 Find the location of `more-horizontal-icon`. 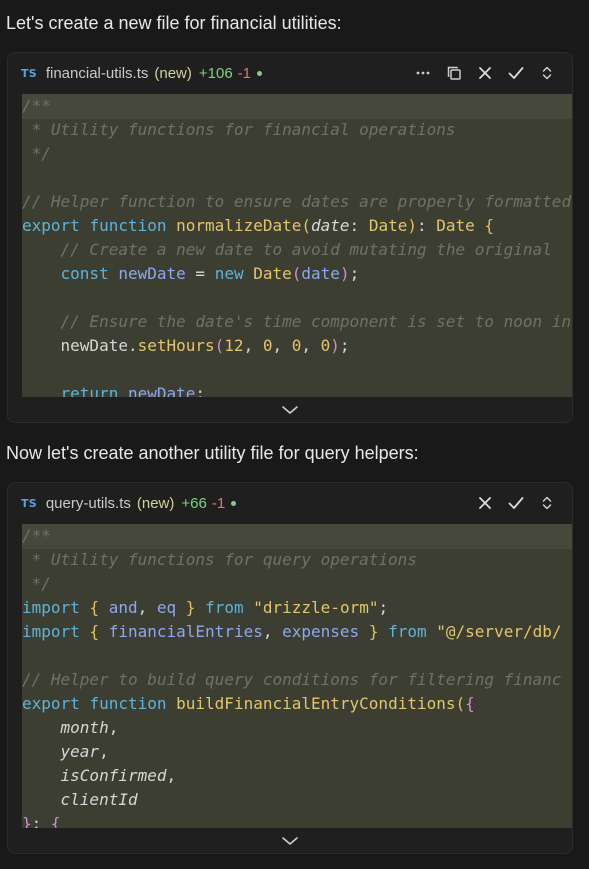

more-horizontal-icon is located at coordinates (422, 73).